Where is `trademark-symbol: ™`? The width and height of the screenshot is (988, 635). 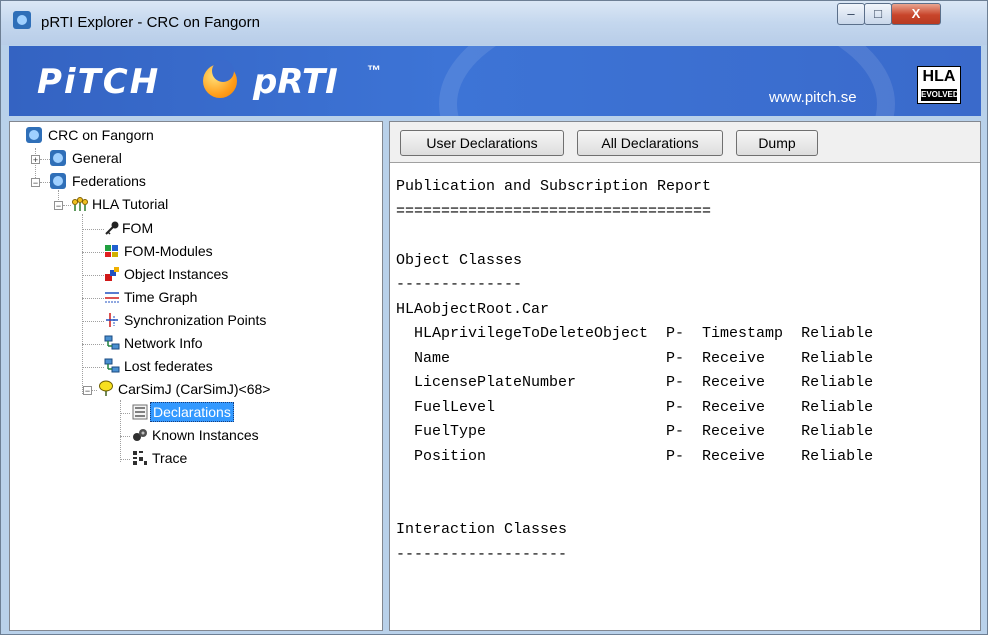
trademark-symbol: ™ is located at coordinates (374, 70).